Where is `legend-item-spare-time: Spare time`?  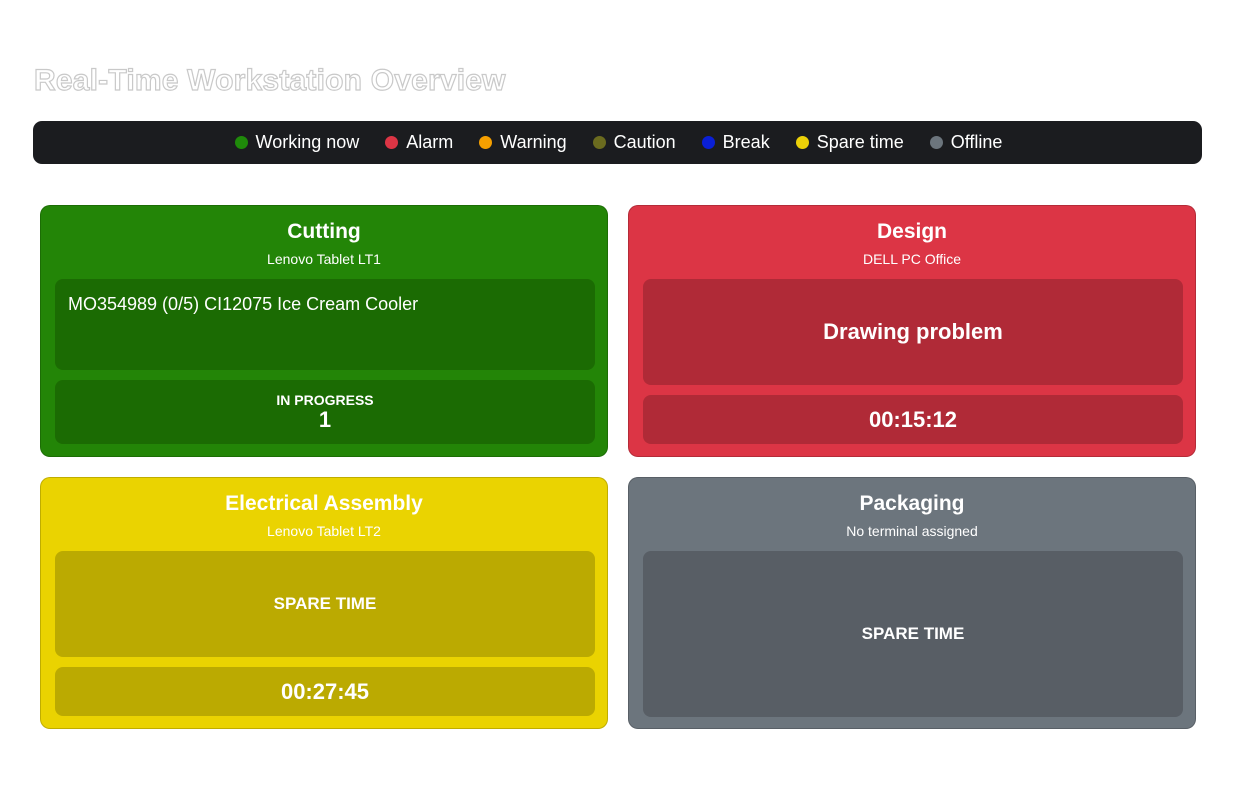
legend-item-spare-time: Spare time is located at coordinates (849, 142).